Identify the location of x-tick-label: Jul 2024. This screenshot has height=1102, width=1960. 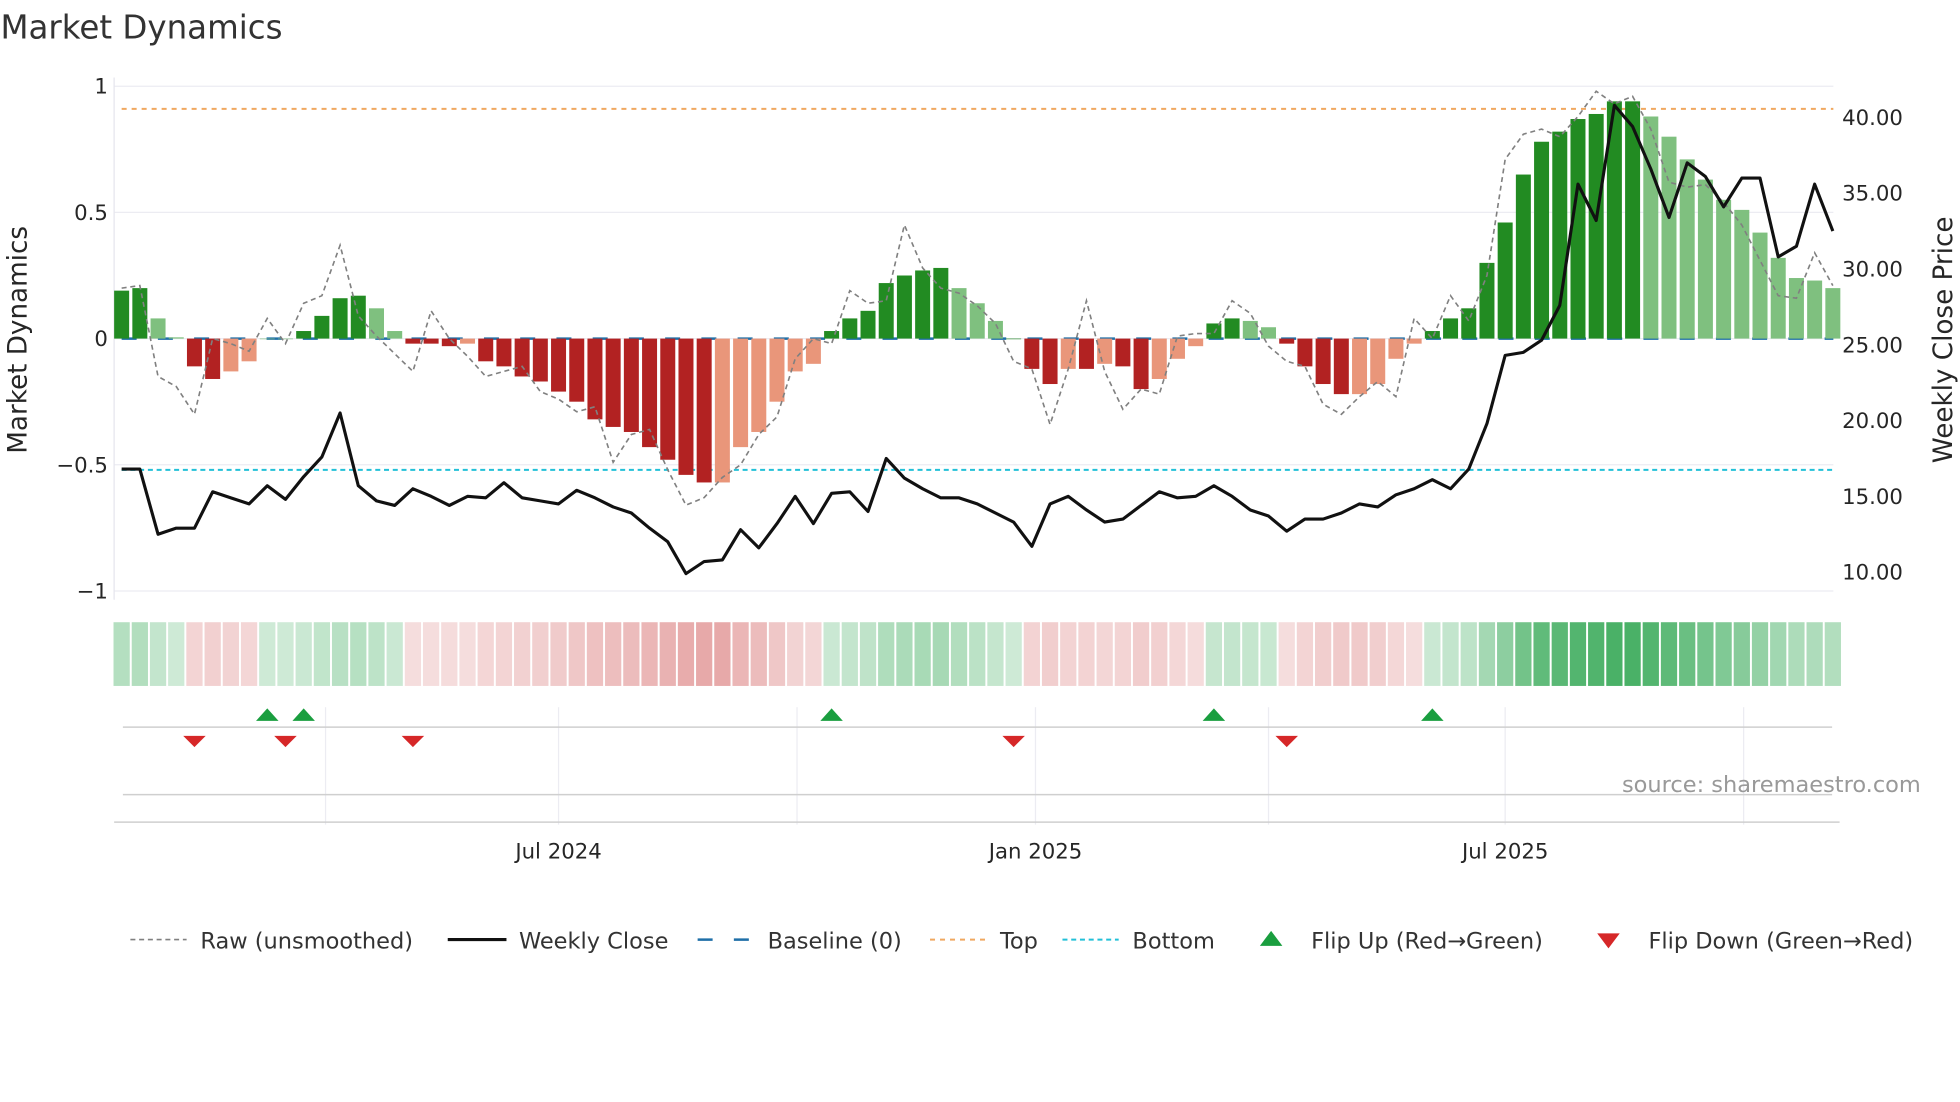
(557, 851).